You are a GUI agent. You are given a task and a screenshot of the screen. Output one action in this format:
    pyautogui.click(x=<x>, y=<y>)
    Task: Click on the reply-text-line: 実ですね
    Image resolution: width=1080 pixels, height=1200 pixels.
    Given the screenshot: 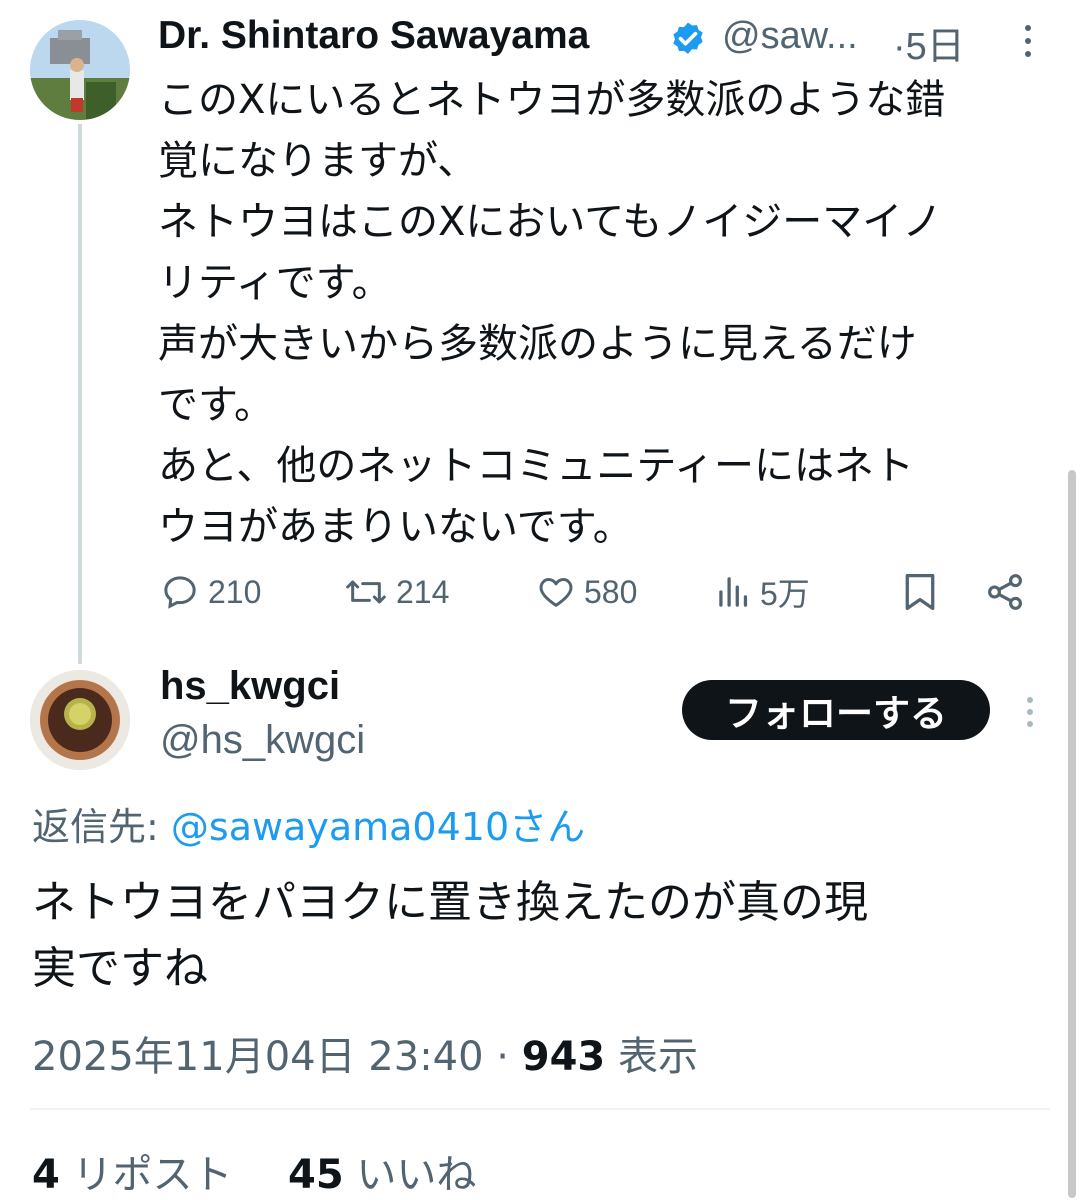 What is the action you would take?
    pyautogui.click(x=120, y=968)
    